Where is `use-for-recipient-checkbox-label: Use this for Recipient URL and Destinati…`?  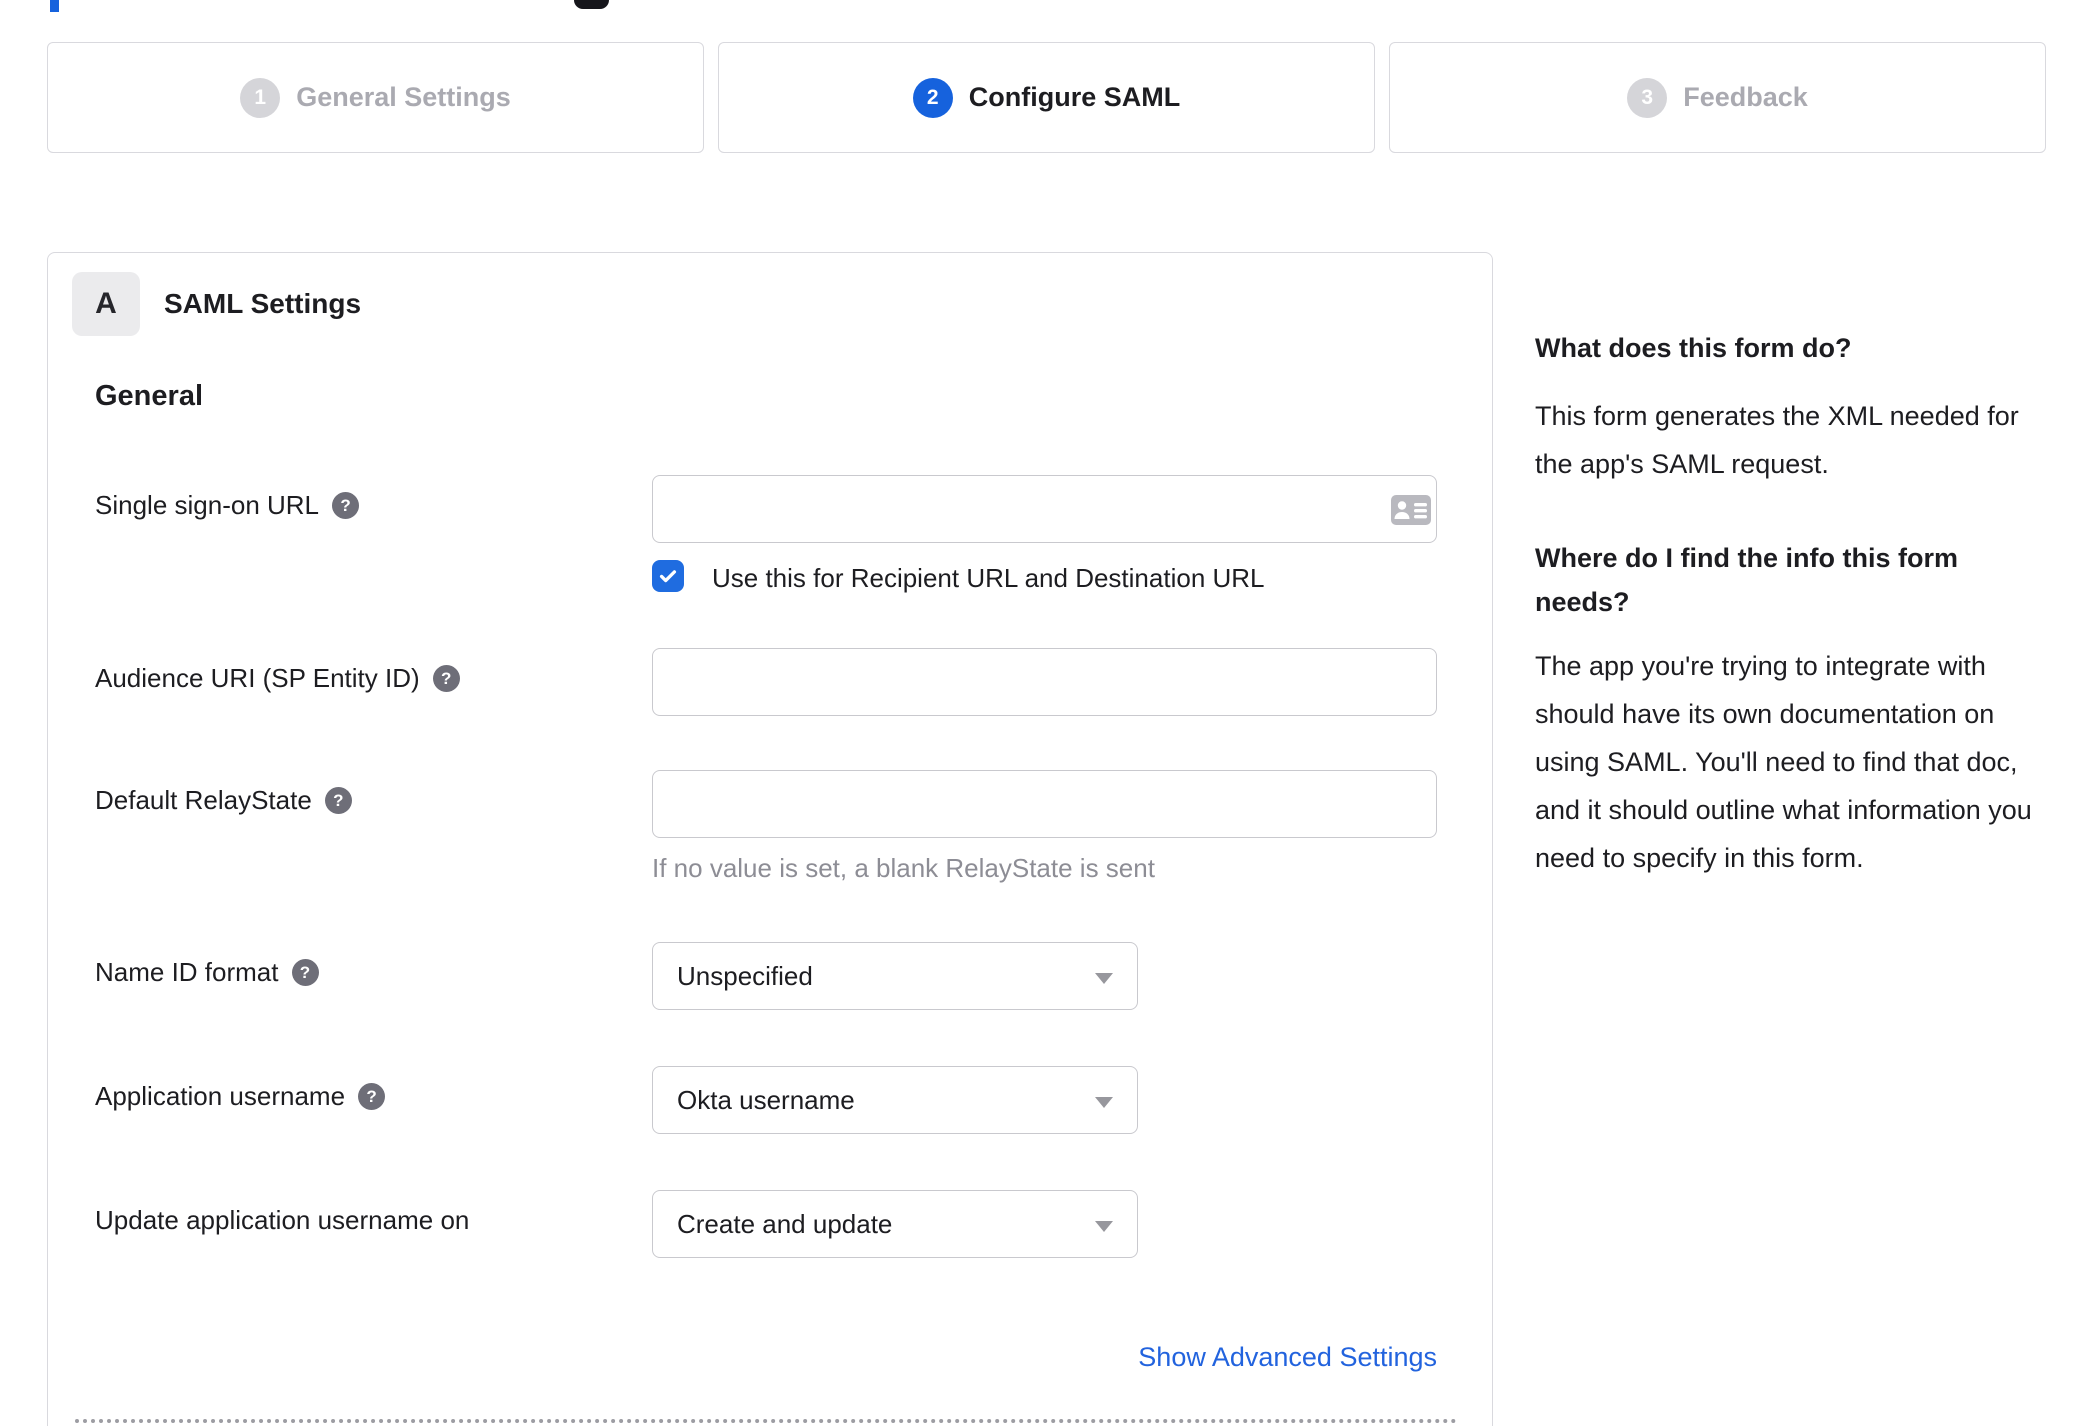 use-for-recipient-checkbox-label: Use this for Recipient URL and Destinati… is located at coordinates (988, 578).